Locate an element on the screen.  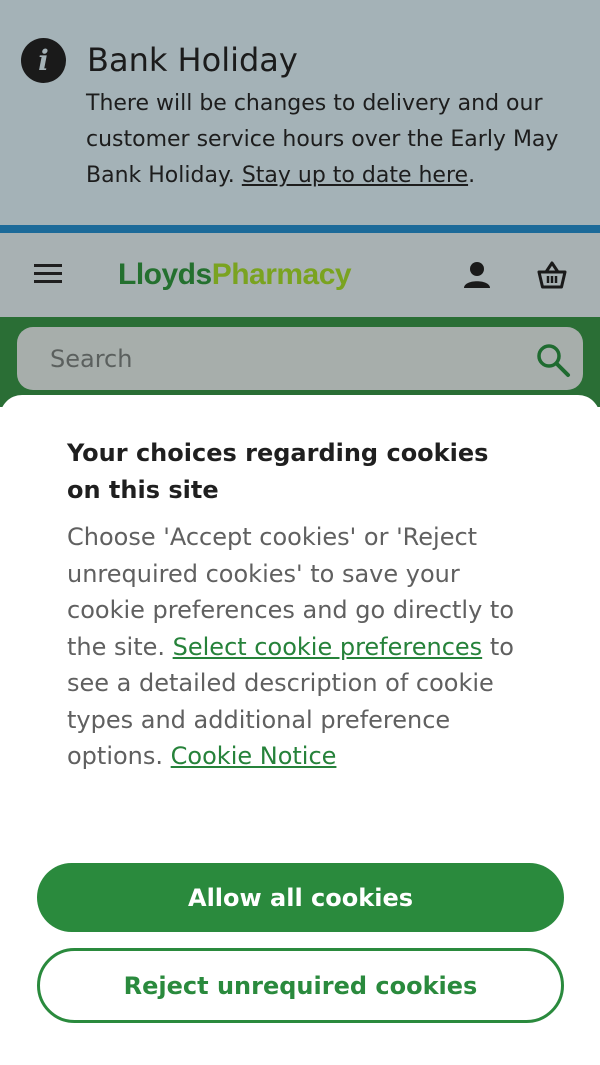
search-icon is located at coordinates (553, 360).